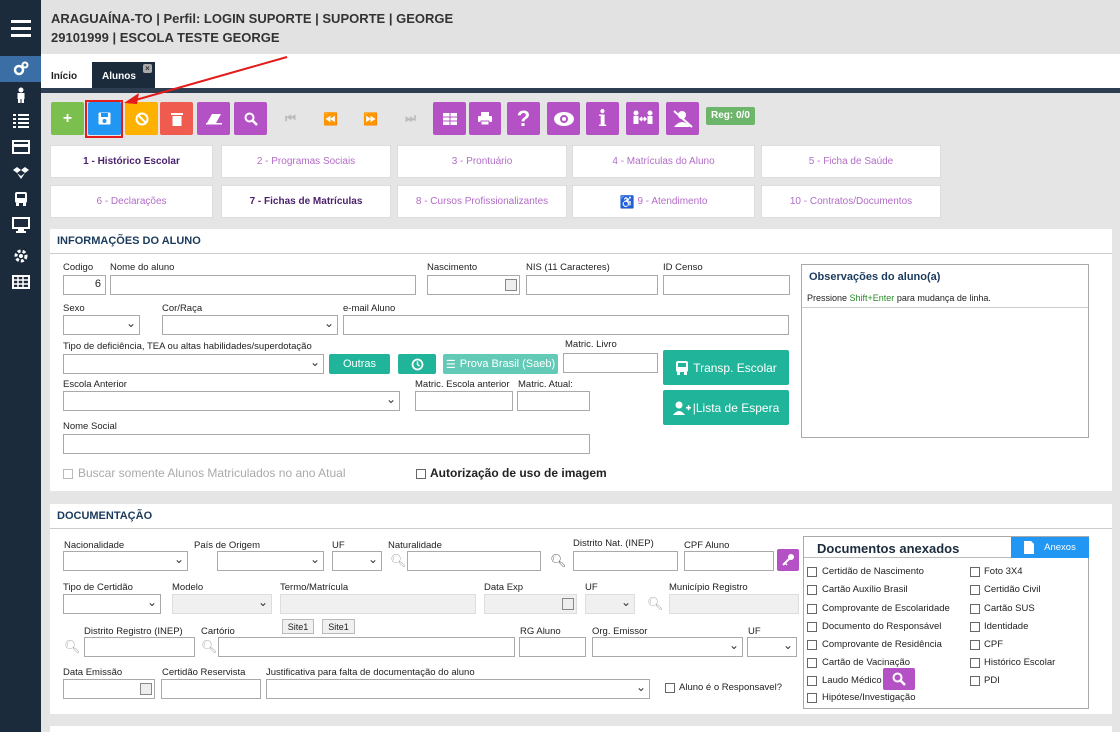  I want to click on add-button: +, so click(67, 118).